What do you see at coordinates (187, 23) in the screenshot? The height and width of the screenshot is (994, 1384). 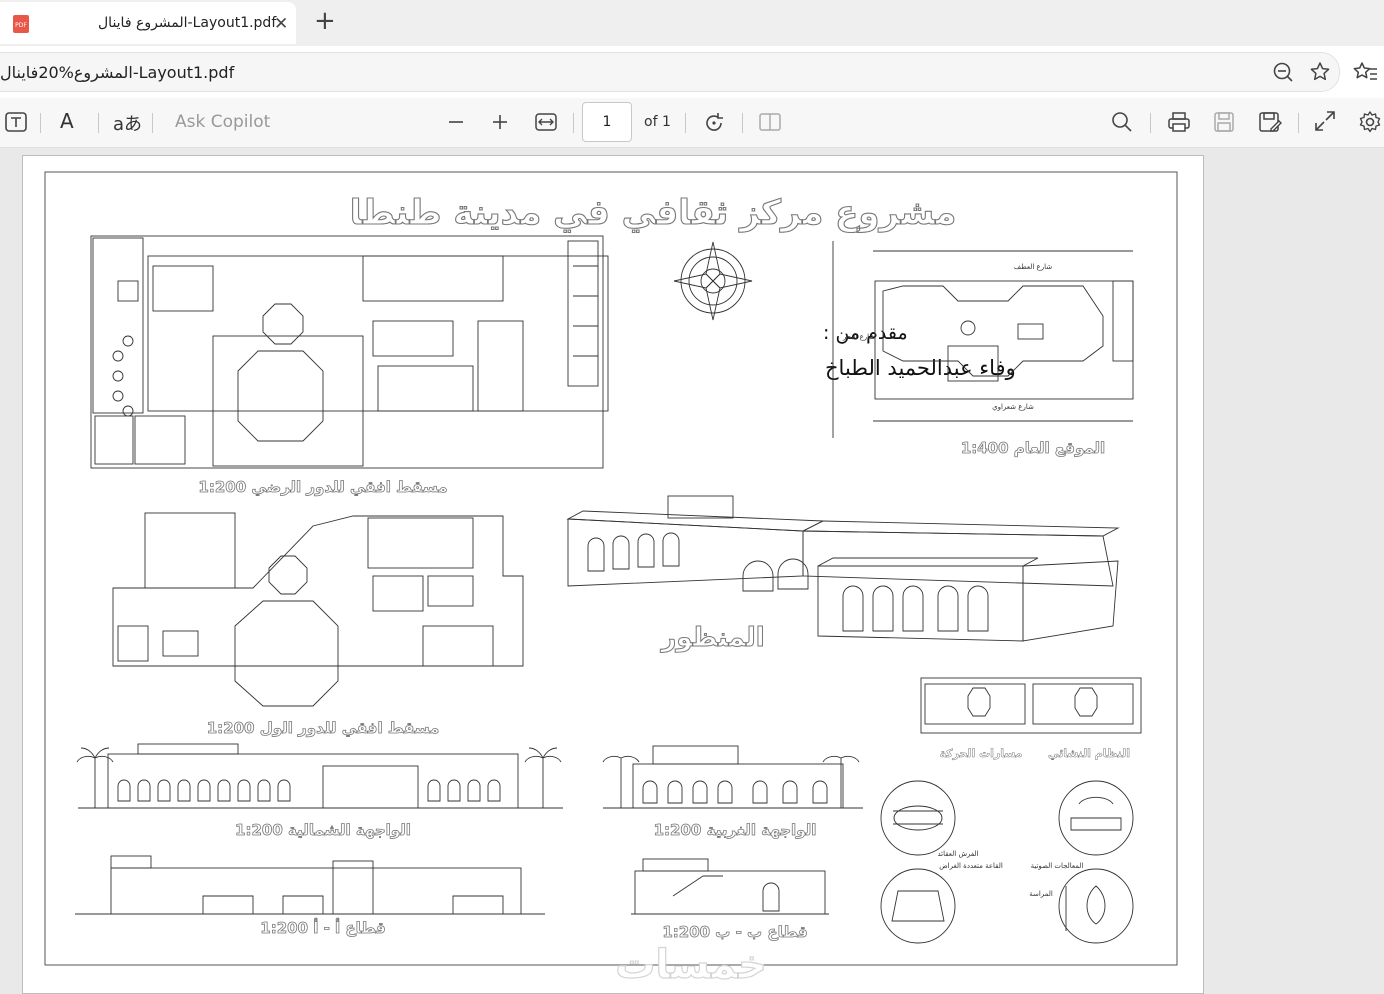 I see `tab-title: المشروع فاينال-Layout1.pdf` at bounding box center [187, 23].